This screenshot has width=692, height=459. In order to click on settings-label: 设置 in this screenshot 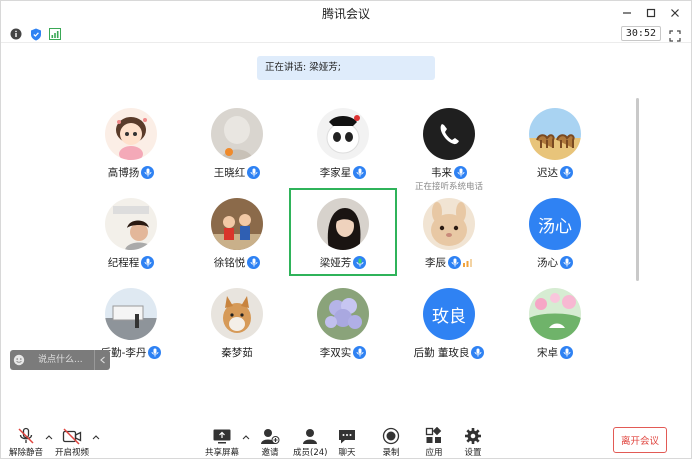, I will do `click(473, 453)`.